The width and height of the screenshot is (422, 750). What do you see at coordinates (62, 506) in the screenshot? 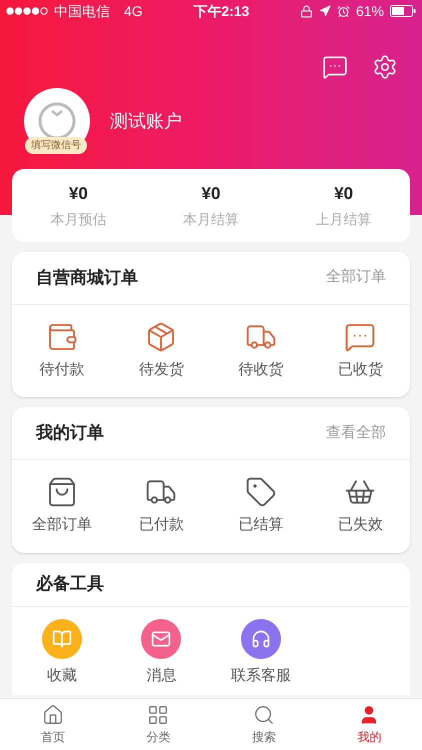
I see `order-status-button: 全部订单` at bounding box center [62, 506].